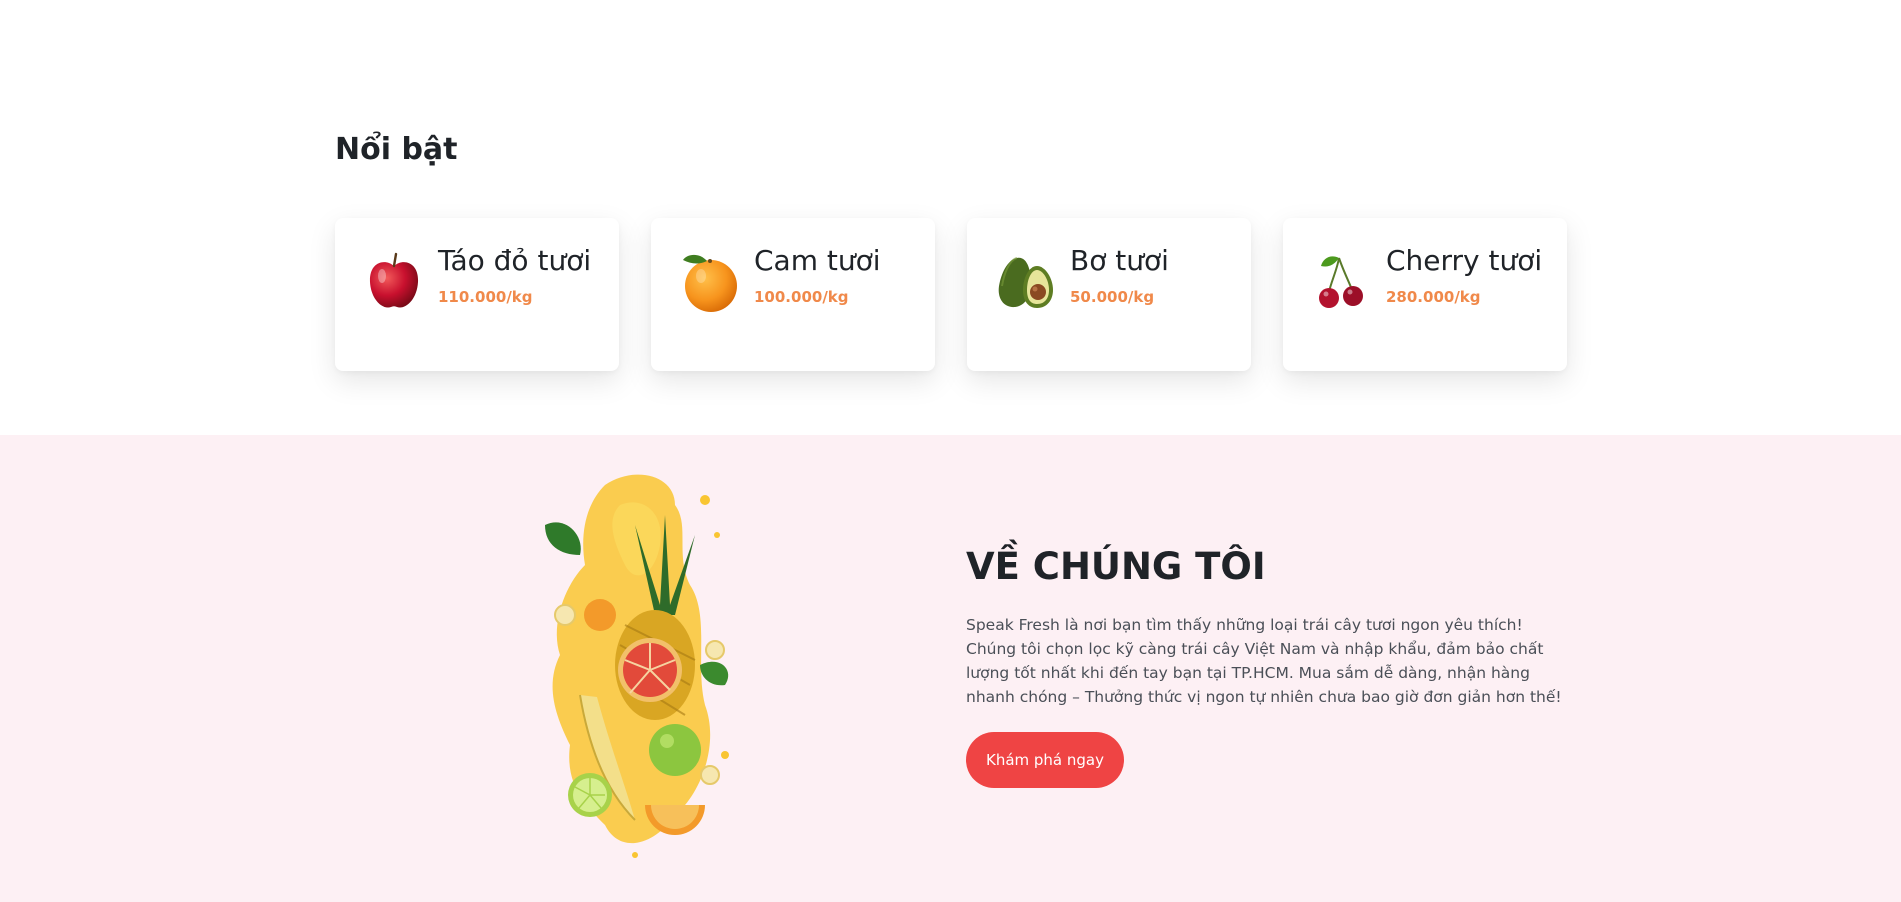  What do you see at coordinates (1112, 297) in the screenshot?
I see `product-price: 50.000/kg` at bounding box center [1112, 297].